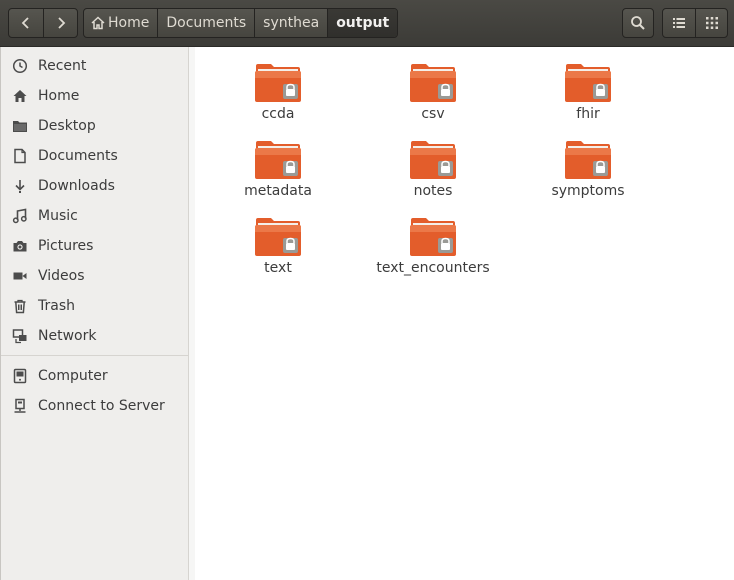 The width and height of the screenshot is (734, 580). I want to click on breadcrumb-documents: Documents, so click(205, 23).